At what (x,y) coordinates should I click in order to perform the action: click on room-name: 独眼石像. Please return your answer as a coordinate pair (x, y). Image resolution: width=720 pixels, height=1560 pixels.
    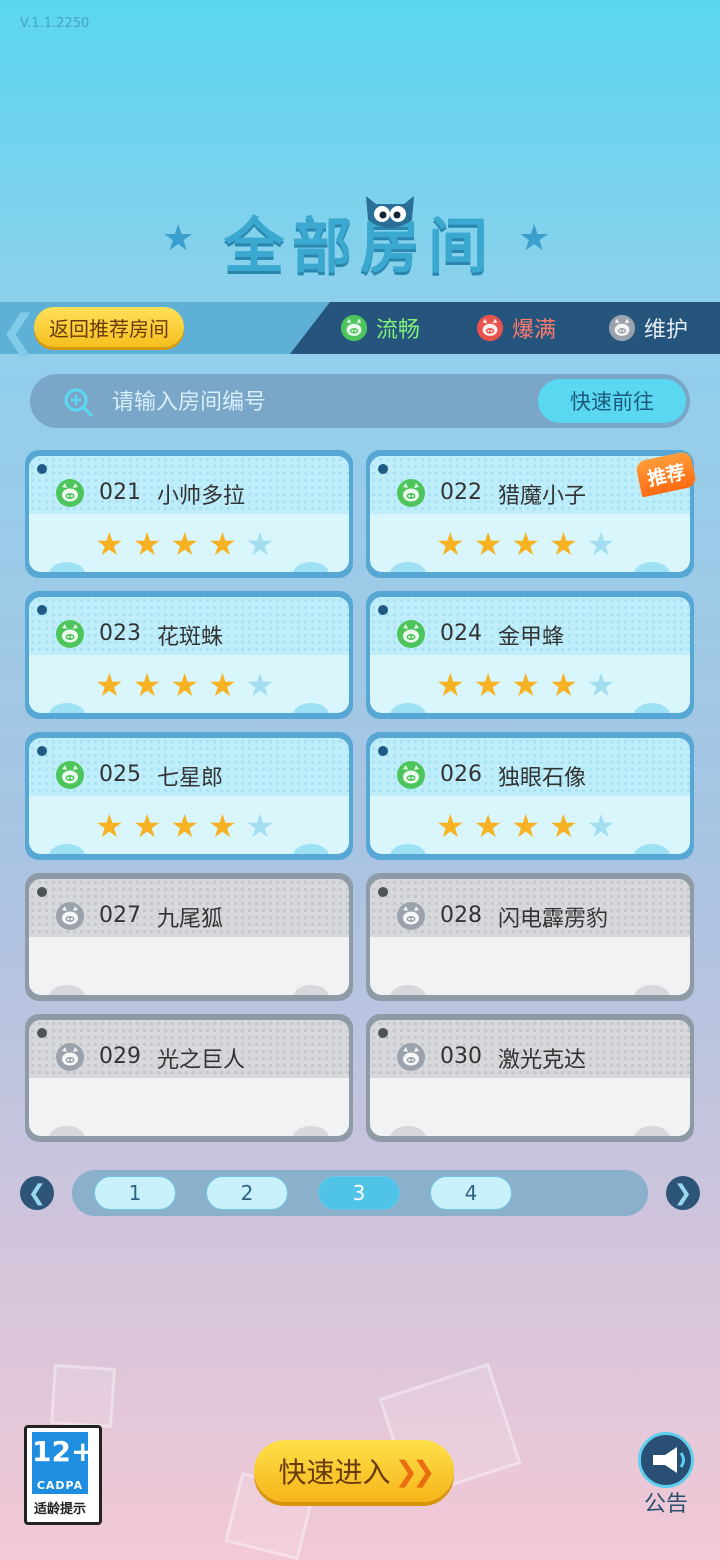
    Looking at the image, I should click on (542, 778).